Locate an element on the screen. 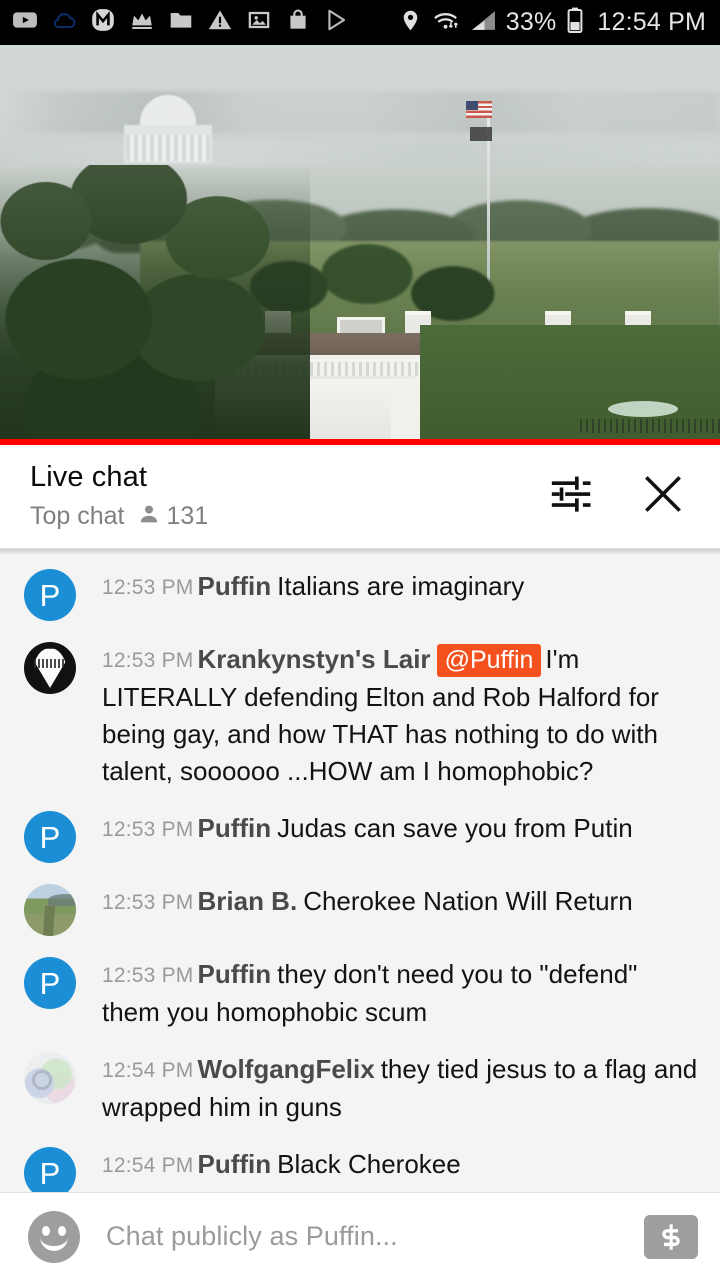 This screenshot has height=1280, width=720. warning-icon is located at coordinates (220, 22).